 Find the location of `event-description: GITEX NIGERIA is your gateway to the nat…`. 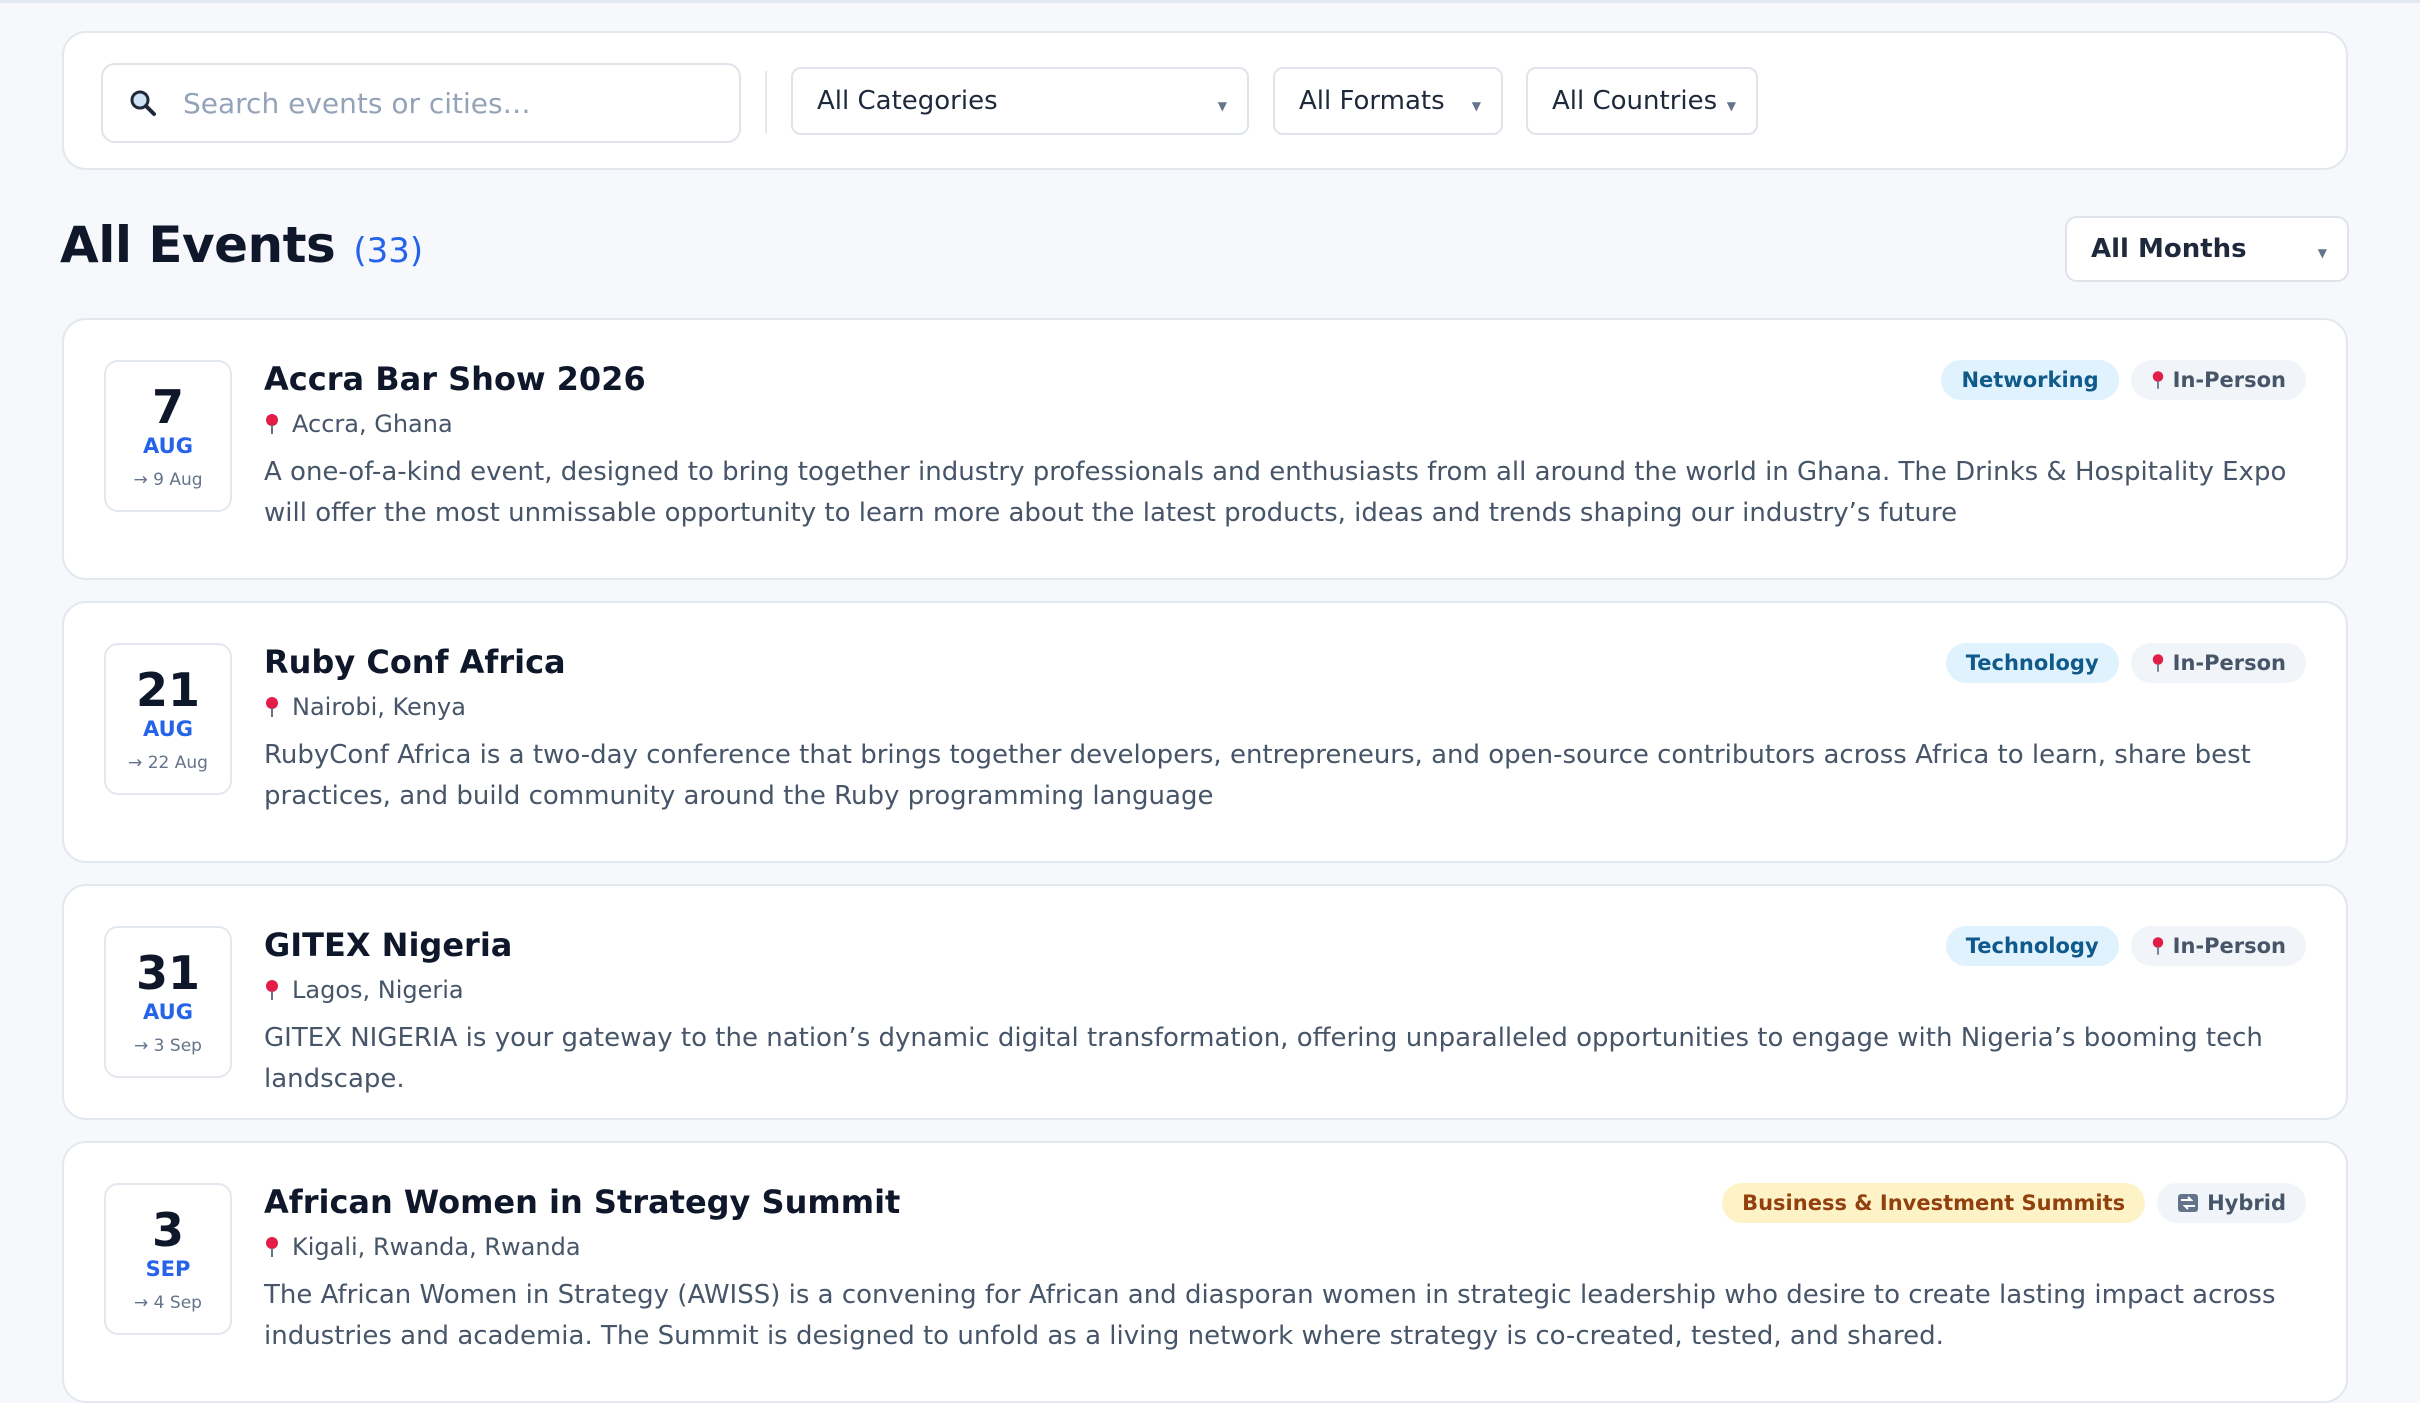

event-description: GITEX NIGERIA is your gateway to the nat… is located at coordinates (1263, 1058).